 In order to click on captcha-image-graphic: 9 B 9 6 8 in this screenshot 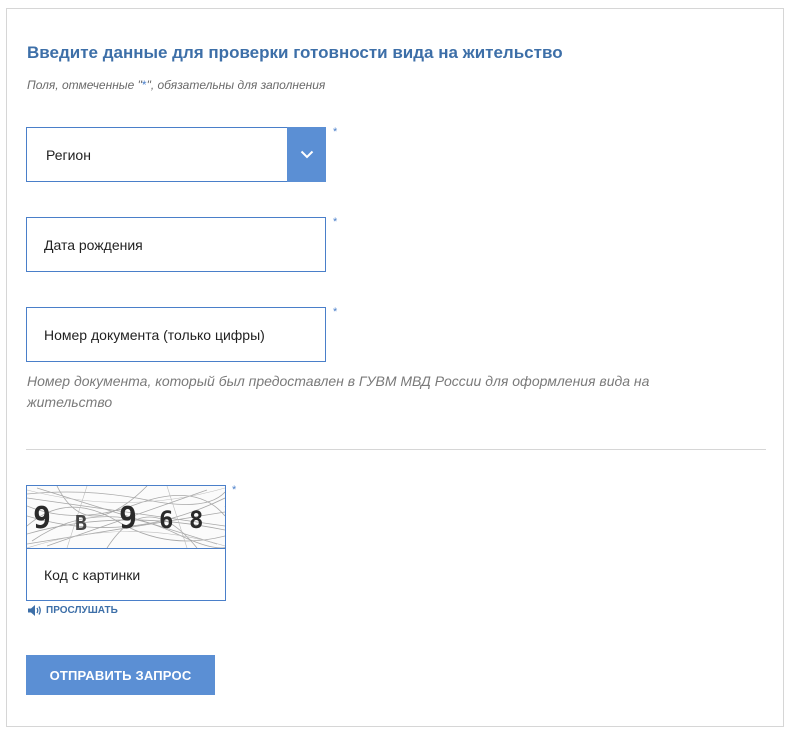, I will do `click(126, 517)`.